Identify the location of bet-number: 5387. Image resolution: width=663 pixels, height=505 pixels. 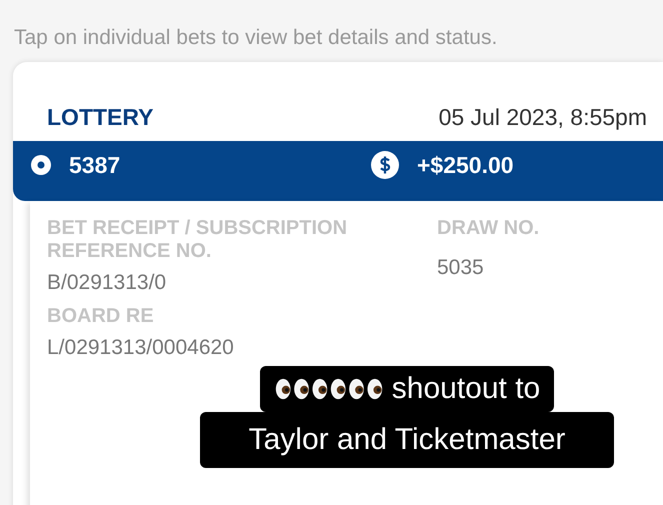
(94, 165).